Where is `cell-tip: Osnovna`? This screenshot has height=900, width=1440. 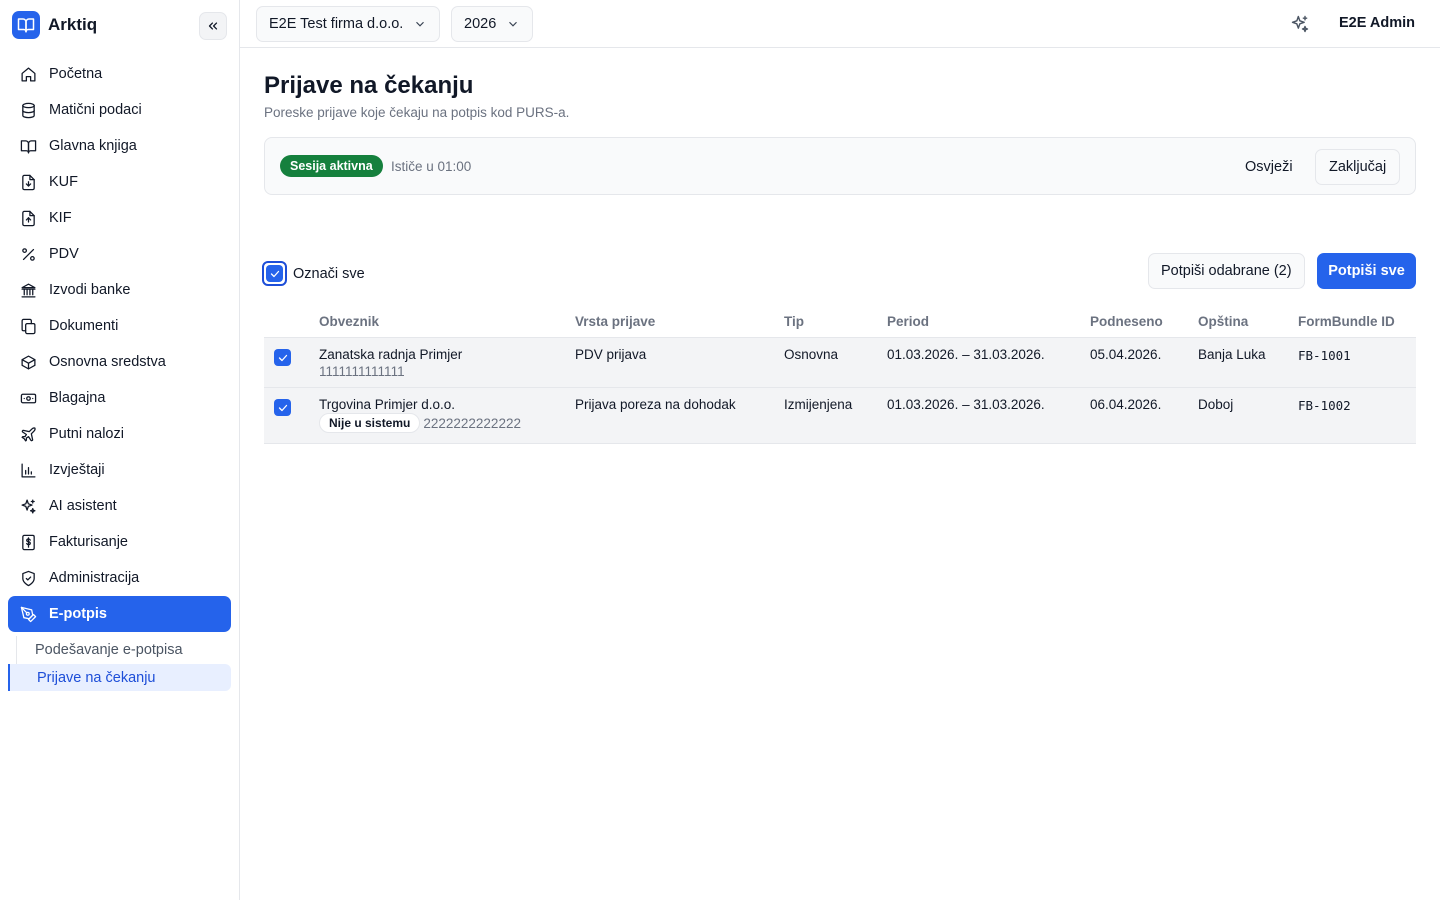 cell-tip: Osnovna is located at coordinates (811, 354).